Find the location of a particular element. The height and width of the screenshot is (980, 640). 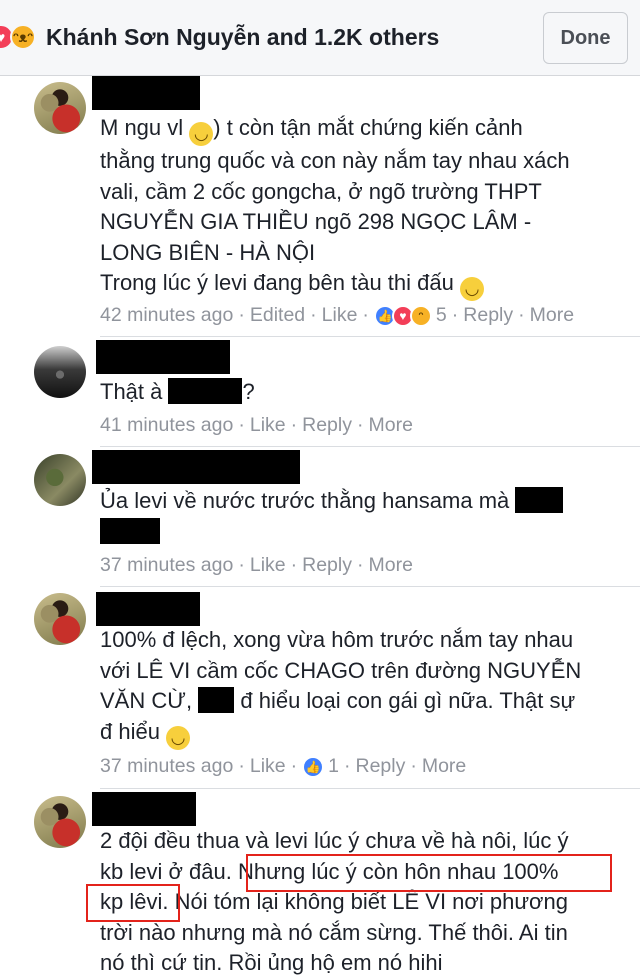

comment-timestamp: 42 minutes ago is located at coordinates (166, 315).